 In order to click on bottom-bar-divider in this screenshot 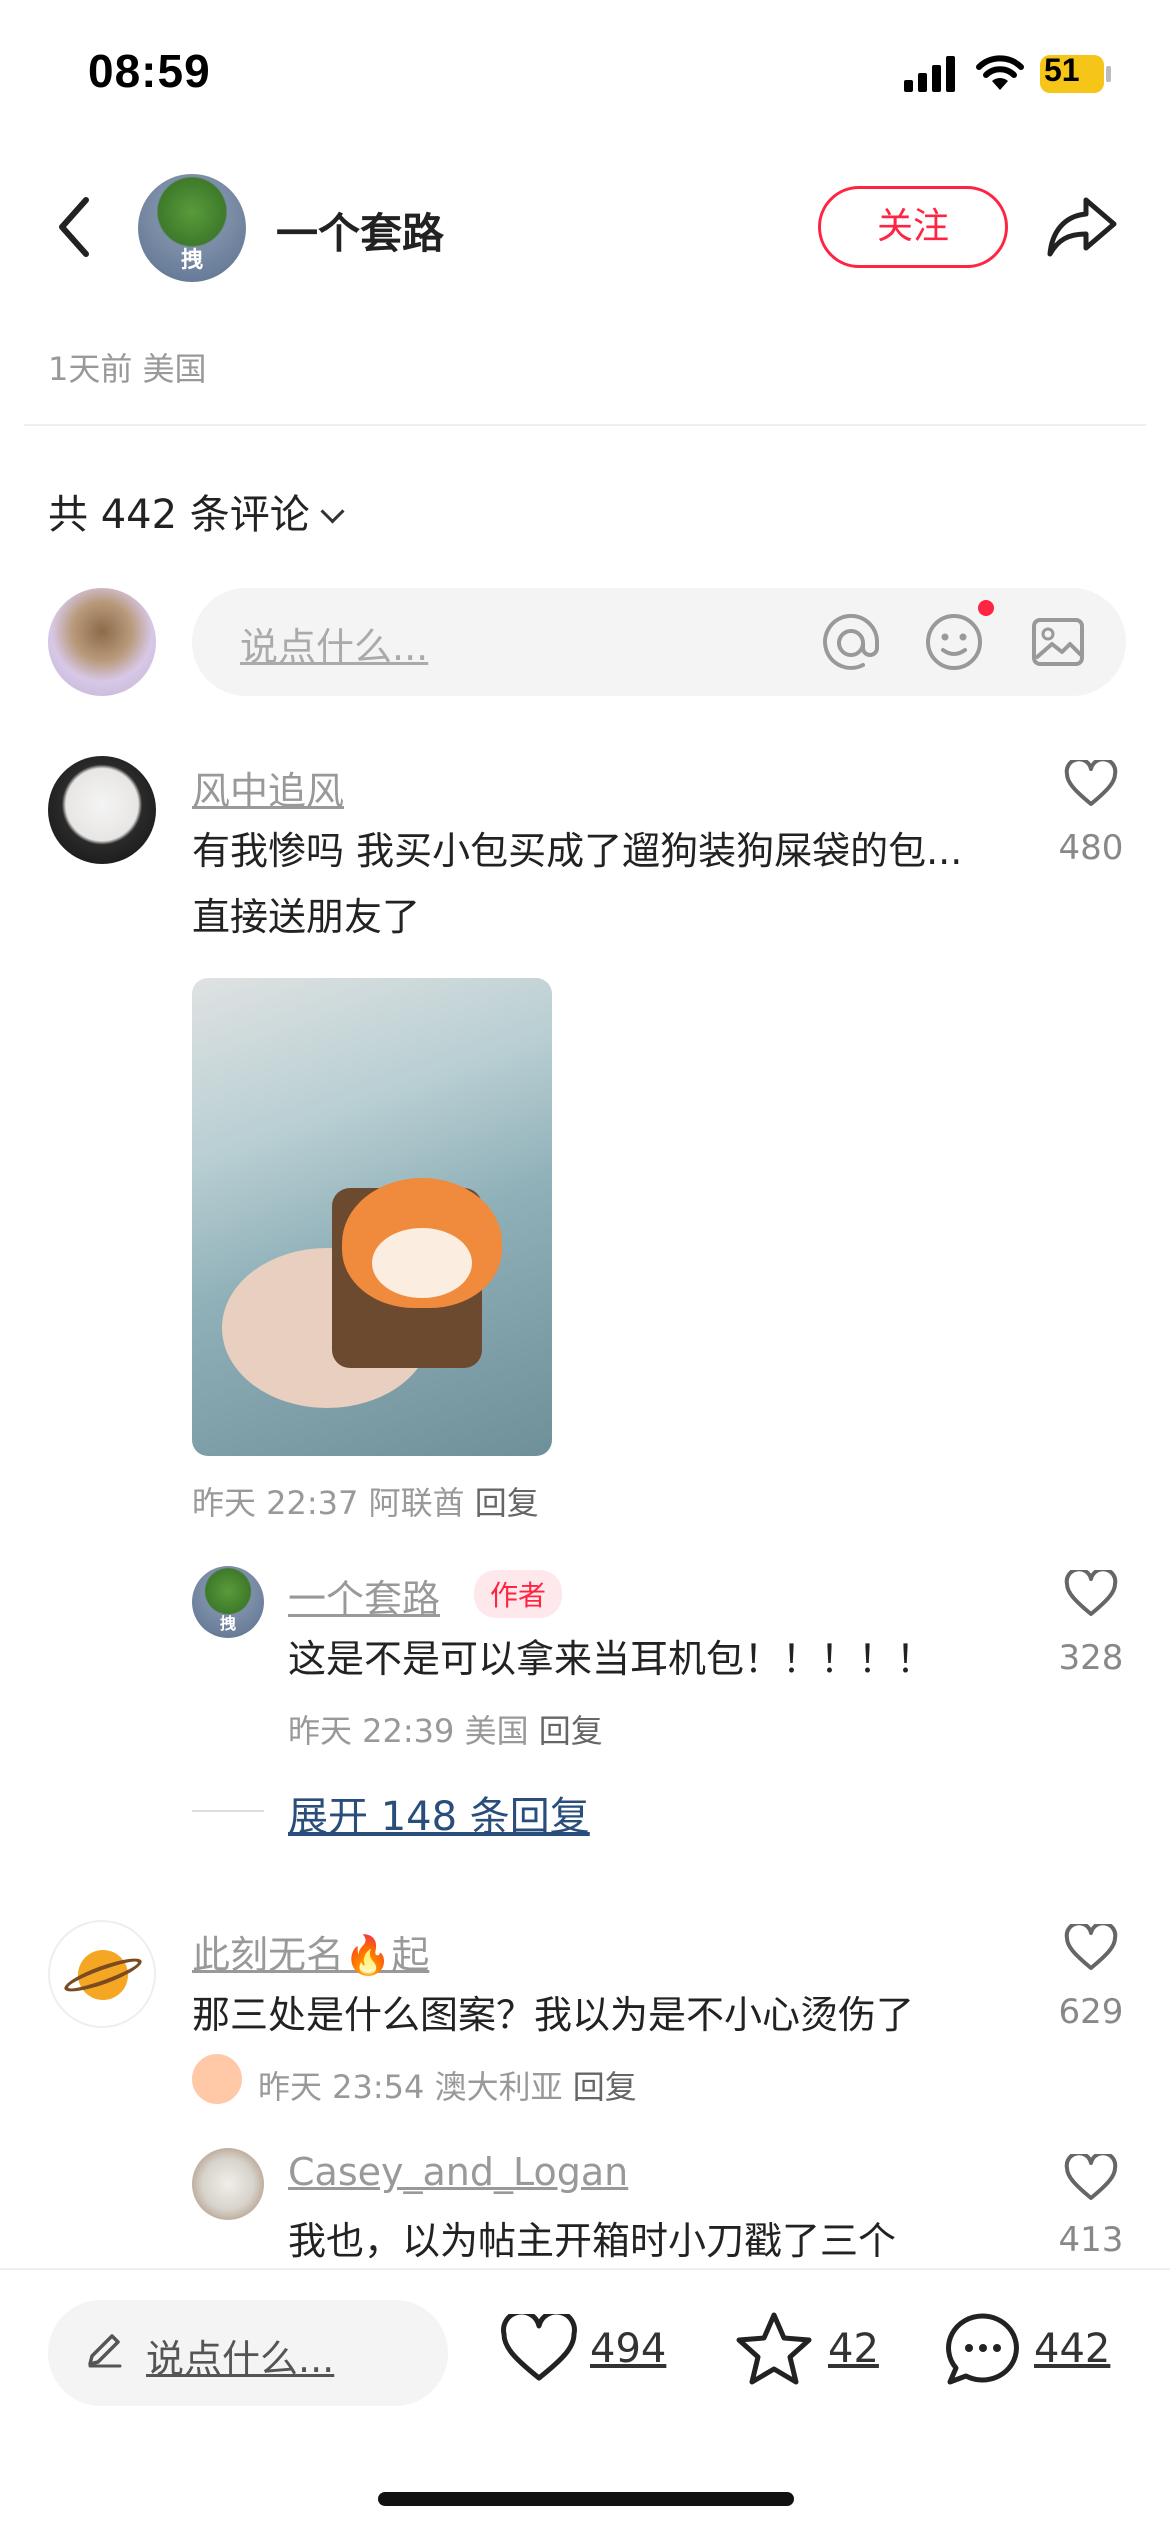, I will do `click(585, 2269)`.